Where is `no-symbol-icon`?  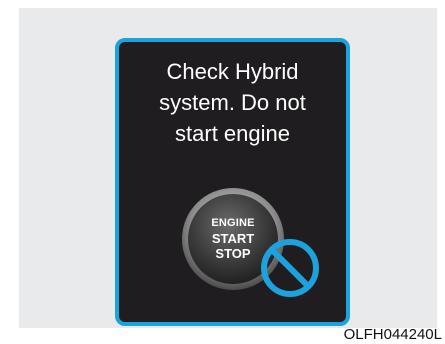
no-symbol-icon is located at coordinates (290, 268).